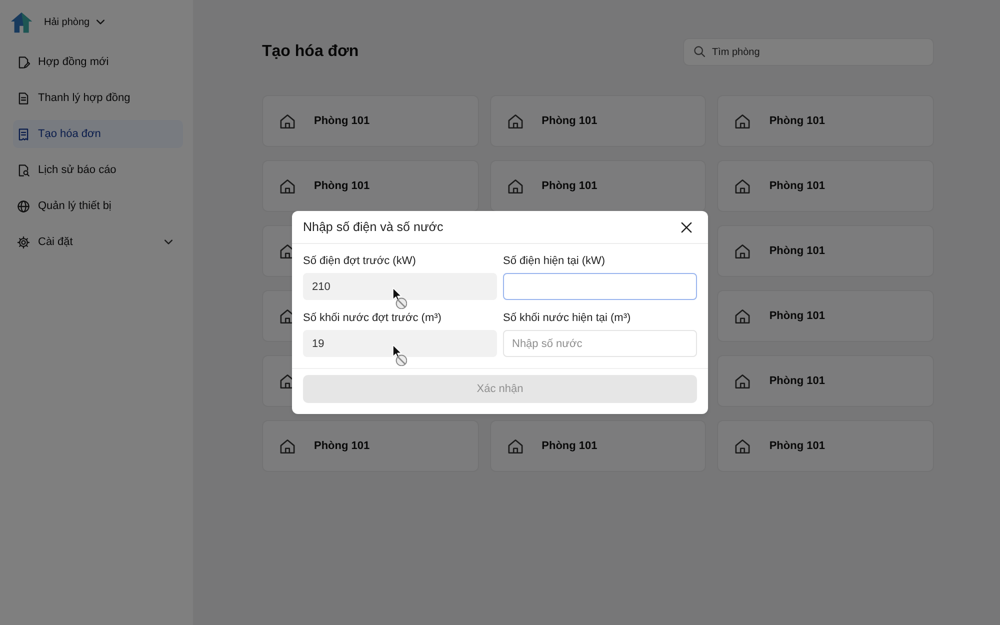 This screenshot has width=1000, height=625. Describe the element at coordinates (600, 286) in the screenshot. I see `input-field` at that location.